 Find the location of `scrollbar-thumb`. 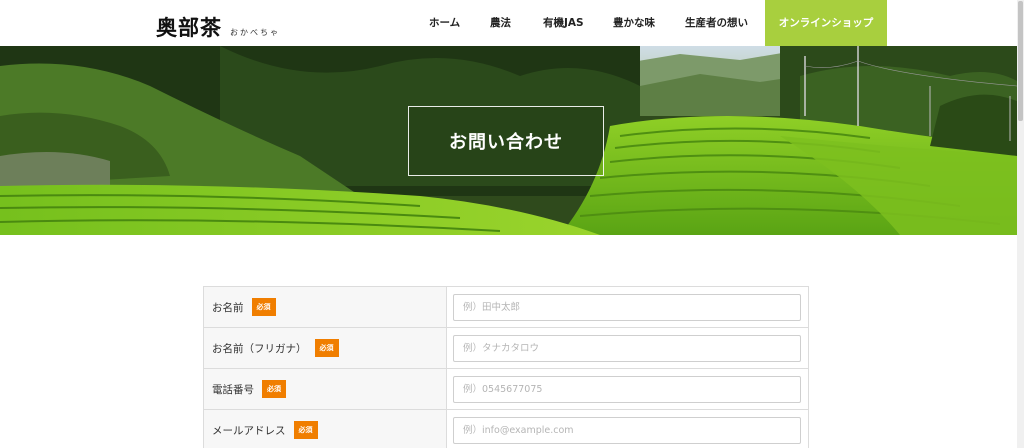

scrollbar-thumb is located at coordinates (1020, 61).